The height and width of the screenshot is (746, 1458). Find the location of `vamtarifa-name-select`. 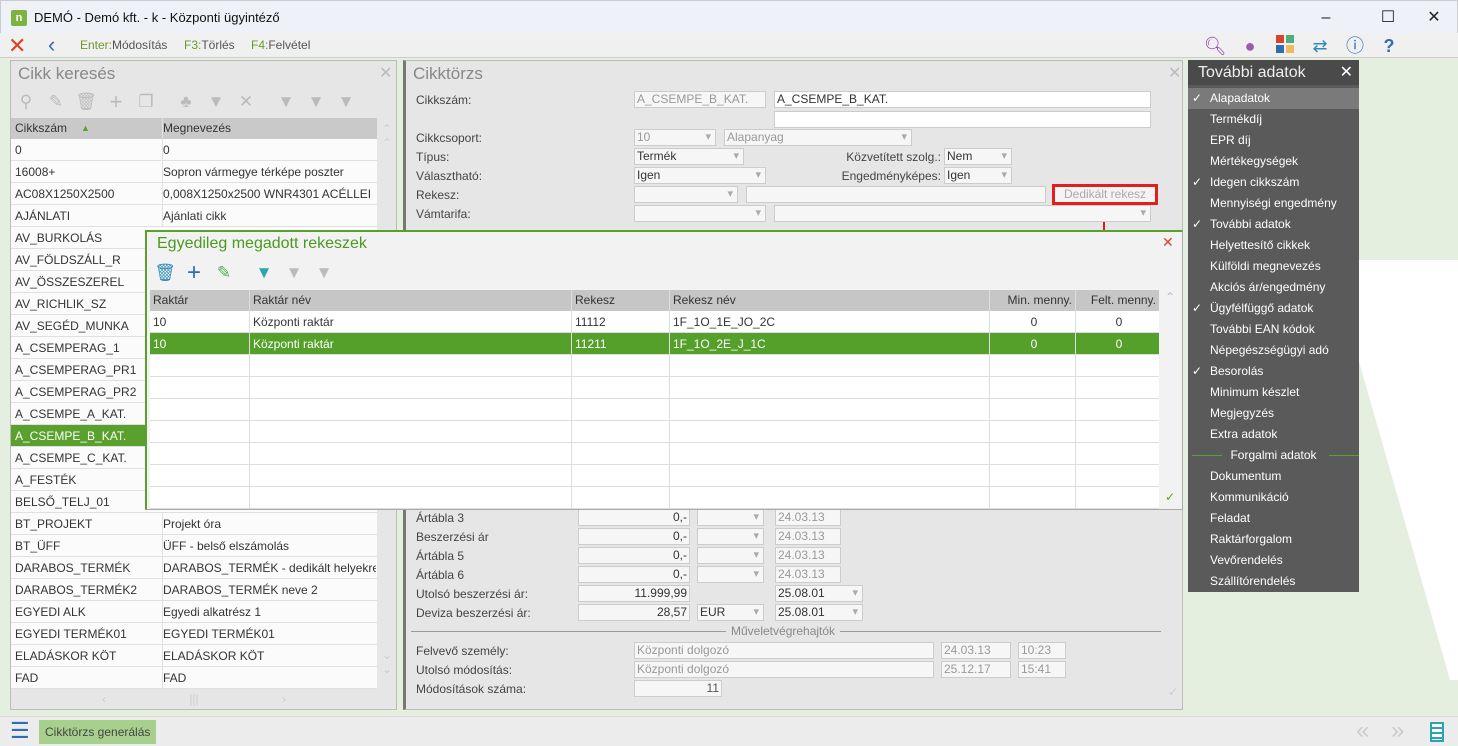

vamtarifa-name-select is located at coordinates (962, 213).